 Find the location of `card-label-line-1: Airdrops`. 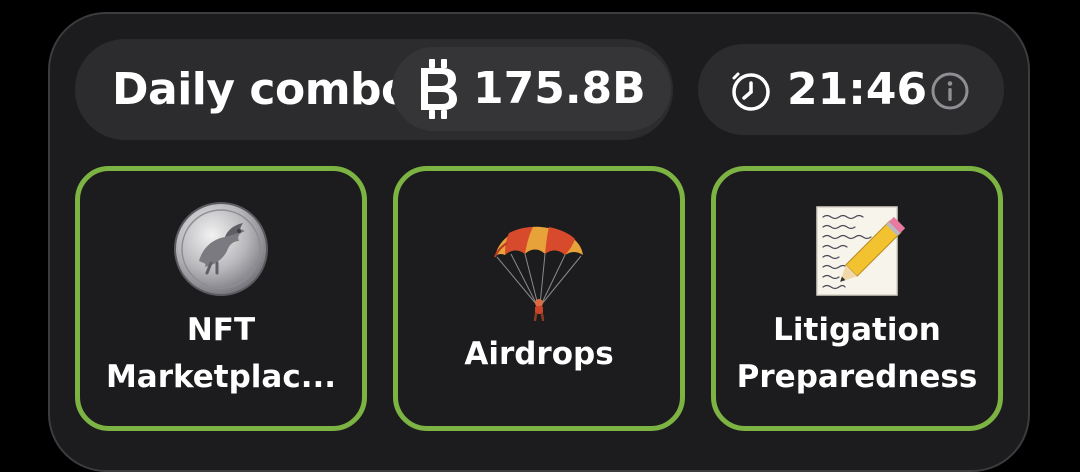

card-label-line-1: Airdrops is located at coordinates (539, 354).